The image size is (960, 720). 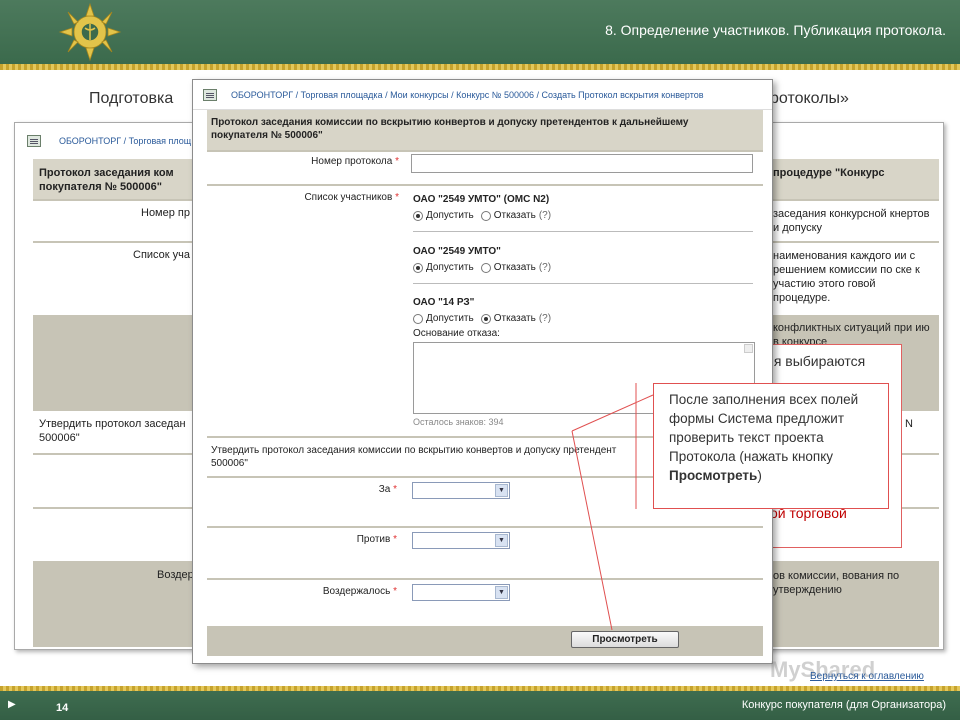 I want to click on row-label: Список уча, so click(x=162, y=255).